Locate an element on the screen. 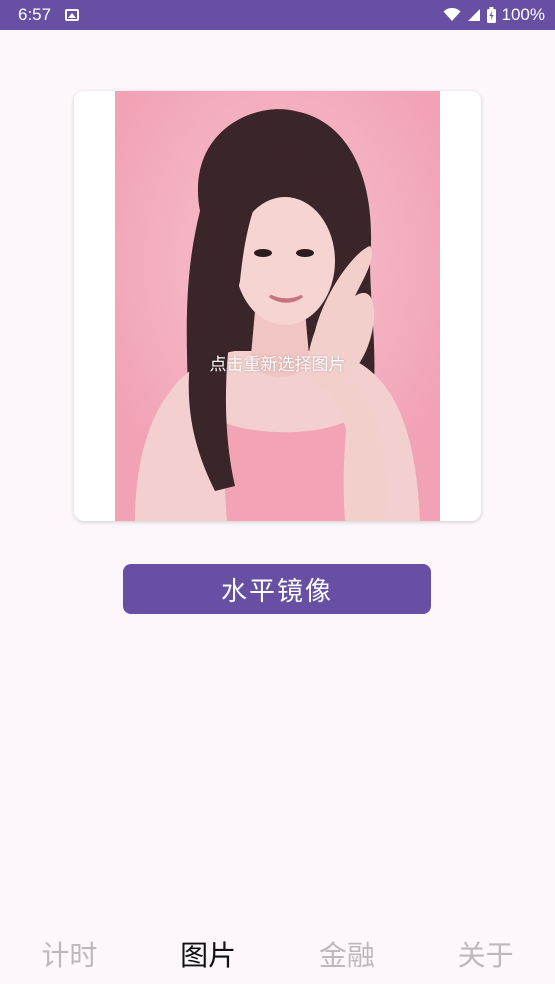 The width and height of the screenshot is (555, 984). nav-item-finance: 金融 is located at coordinates (347, 954).